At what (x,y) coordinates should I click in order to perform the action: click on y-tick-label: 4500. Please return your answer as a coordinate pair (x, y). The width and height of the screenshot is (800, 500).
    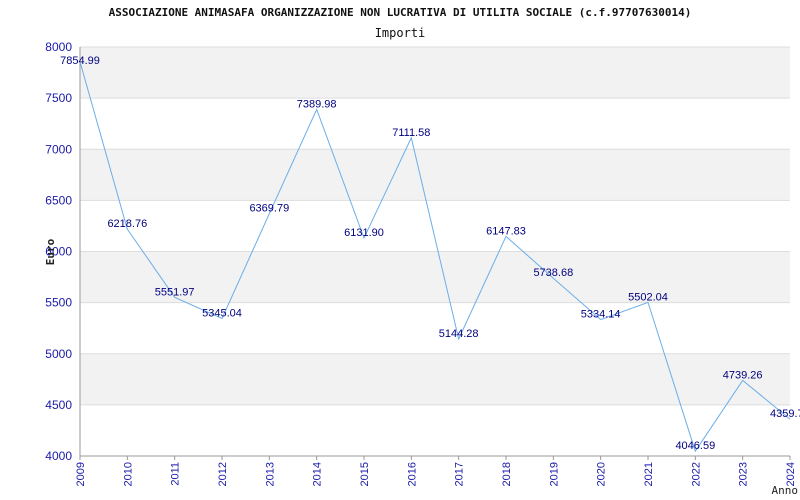
    Looking at the image, I should click on (58, 405).